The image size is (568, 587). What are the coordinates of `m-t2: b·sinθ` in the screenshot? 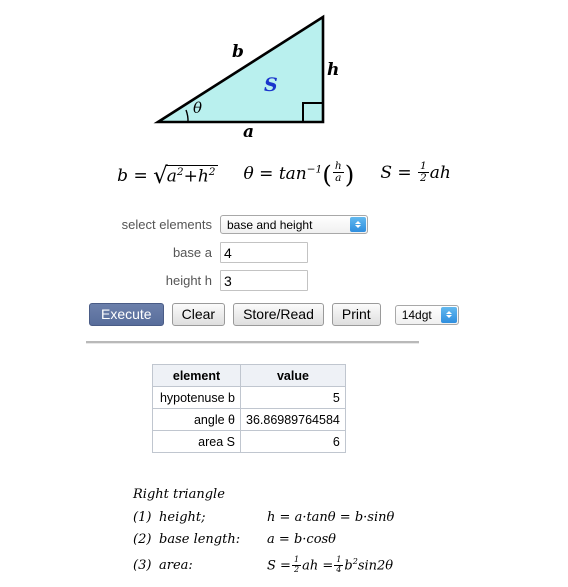 It's located at (374, 517).